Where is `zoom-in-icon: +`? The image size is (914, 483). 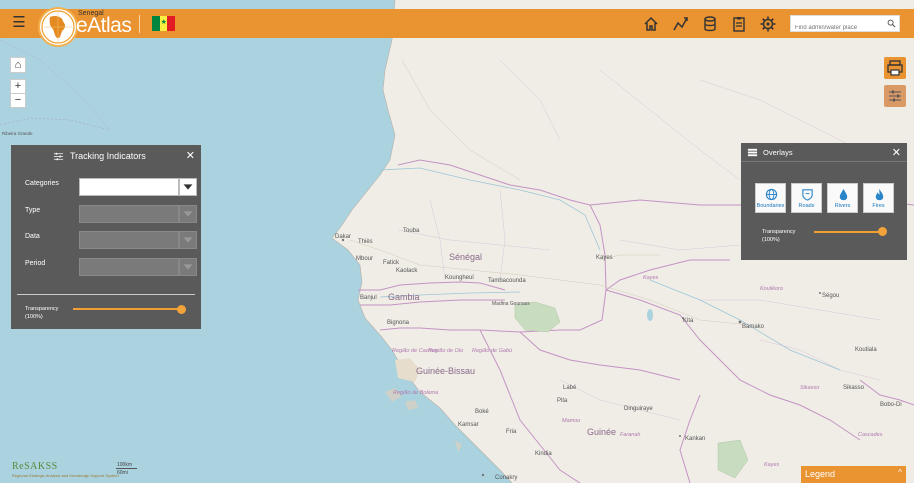 zoom-in-icon: + is located at coordinates (18, 86).